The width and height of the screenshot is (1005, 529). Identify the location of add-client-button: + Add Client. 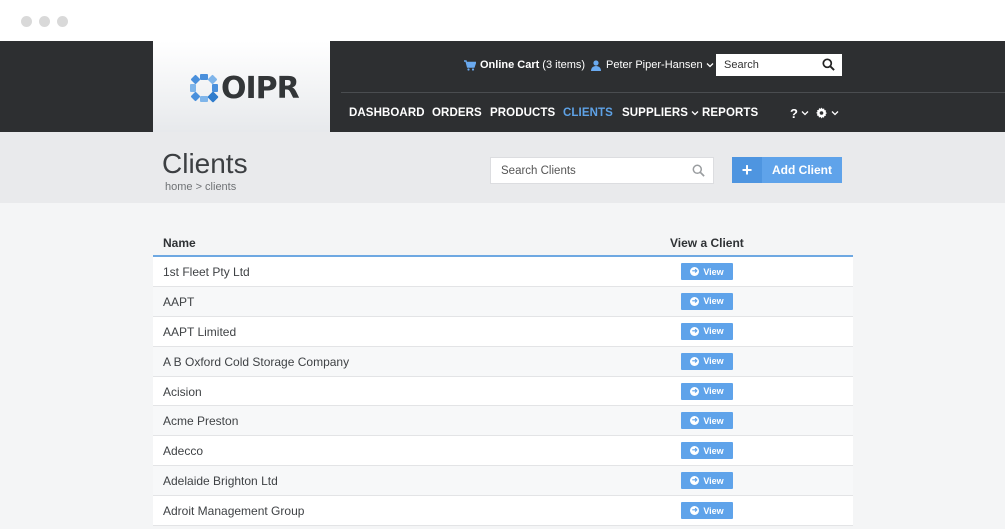
(787, 170).